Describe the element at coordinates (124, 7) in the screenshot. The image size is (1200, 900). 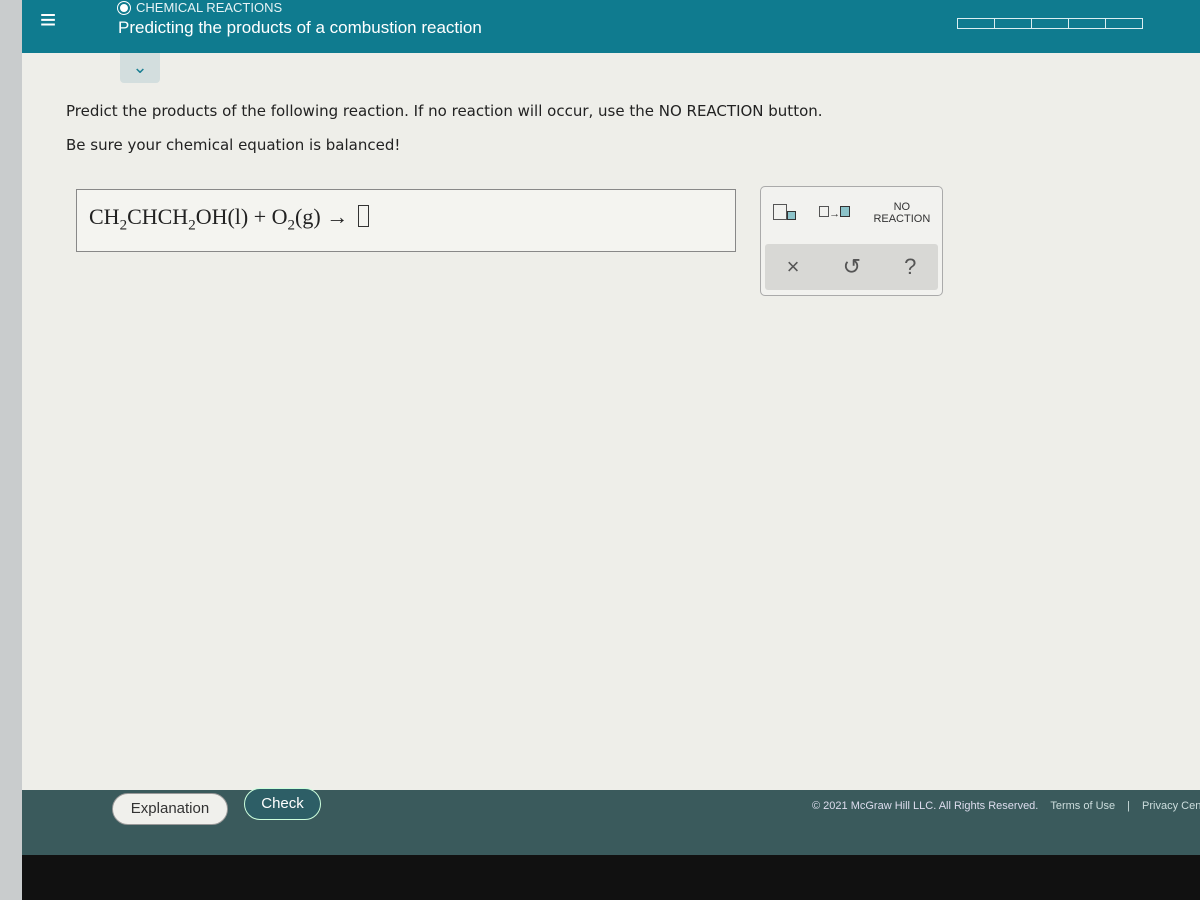
I see `status-dot-icon` at that location.